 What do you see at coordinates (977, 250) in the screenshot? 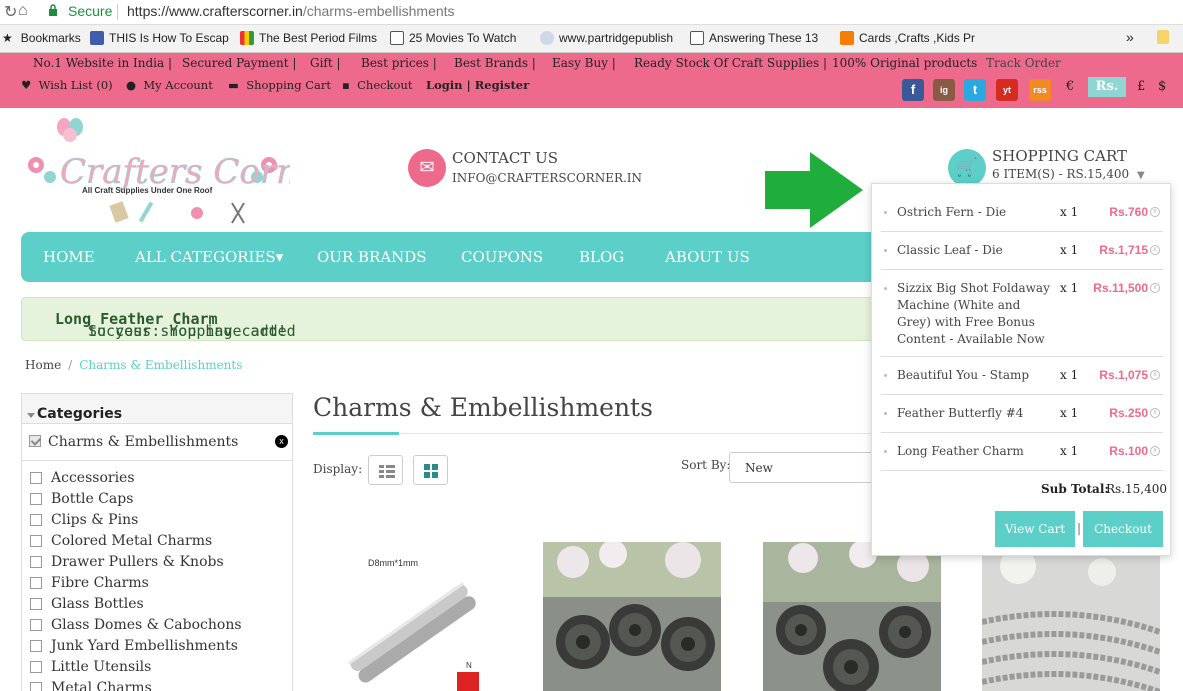
I see `cart-item-name: Classic Leaf - Die` at bounding box center [977, 250].